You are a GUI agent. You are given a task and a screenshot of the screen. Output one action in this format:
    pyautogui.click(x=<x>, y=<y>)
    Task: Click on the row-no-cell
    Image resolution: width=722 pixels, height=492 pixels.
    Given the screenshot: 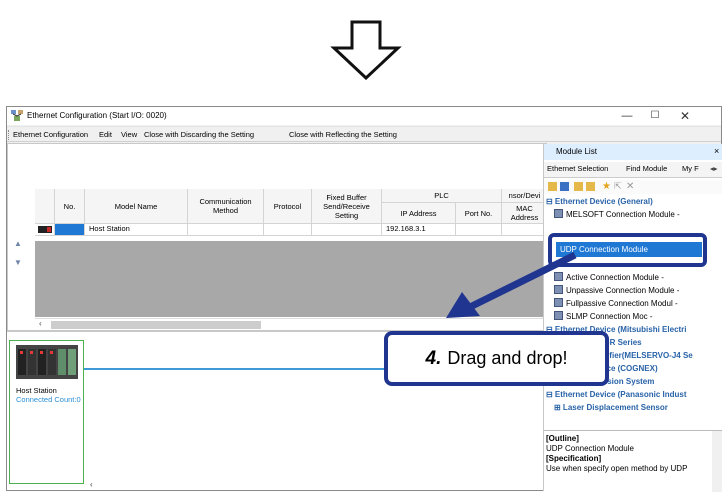 What is the action you would take?
    pyautogui.click(x=70, y=230)
    